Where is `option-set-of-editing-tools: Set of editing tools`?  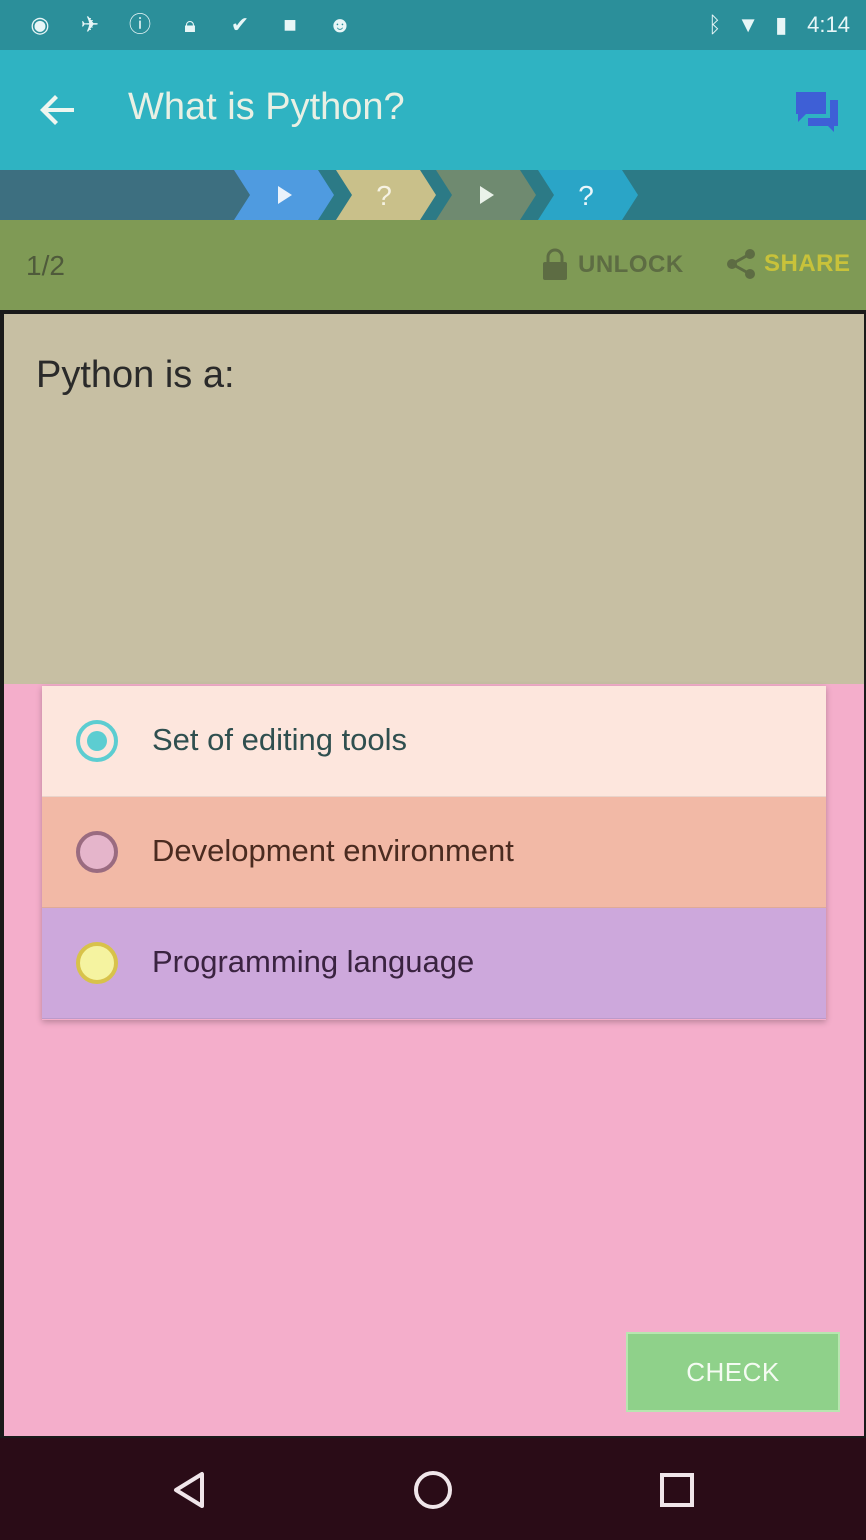 option-set-of-editing-tools: Set of editing tools is located at coordinates (434, 741).